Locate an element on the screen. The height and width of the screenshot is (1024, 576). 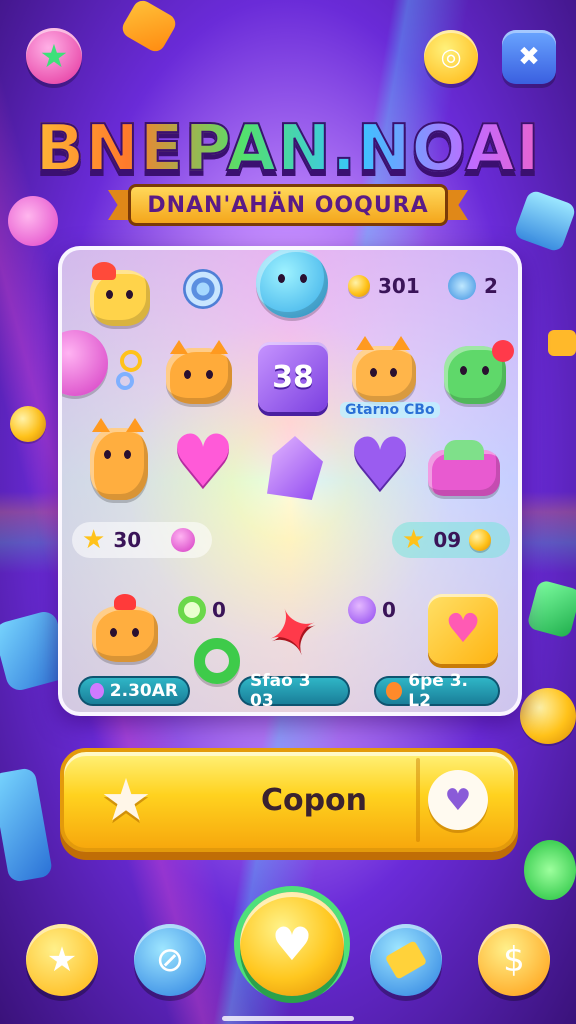
coin-shop-button: ◎ is located at coordinates (451, 57).